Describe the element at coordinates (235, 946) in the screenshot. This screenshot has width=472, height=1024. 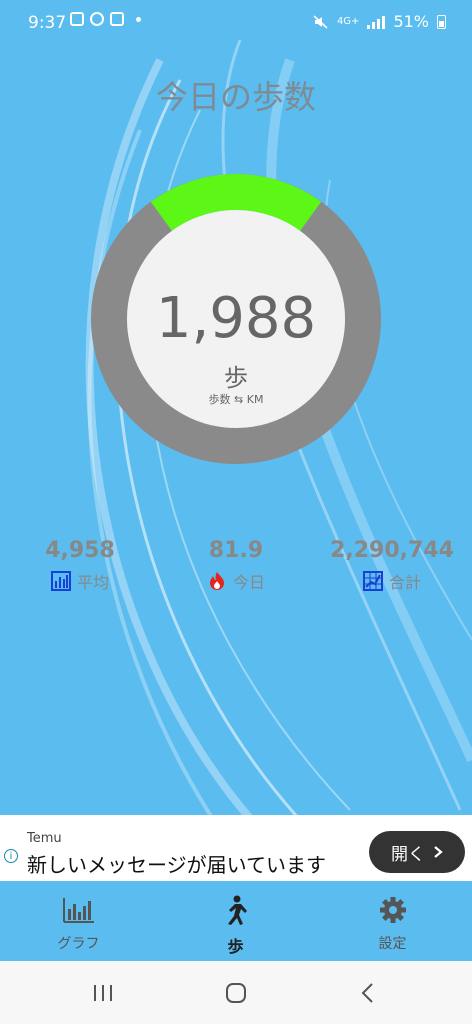
I see `nav-label-steps: 歩` at that location.